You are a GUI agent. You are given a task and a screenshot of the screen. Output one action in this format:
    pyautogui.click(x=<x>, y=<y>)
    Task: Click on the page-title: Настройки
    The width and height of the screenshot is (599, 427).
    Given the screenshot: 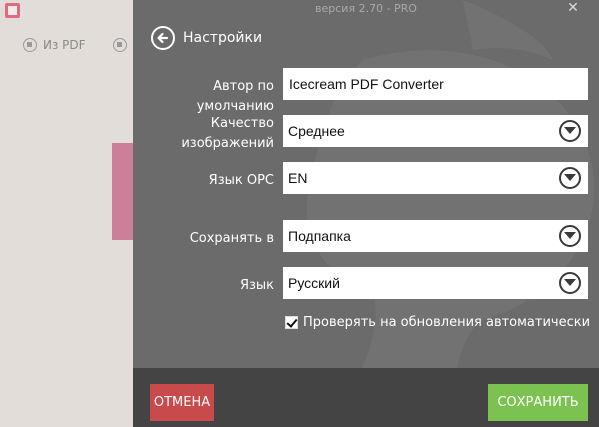 What is the action you would take?
    pyautogui.click(x=223, y=38)
    